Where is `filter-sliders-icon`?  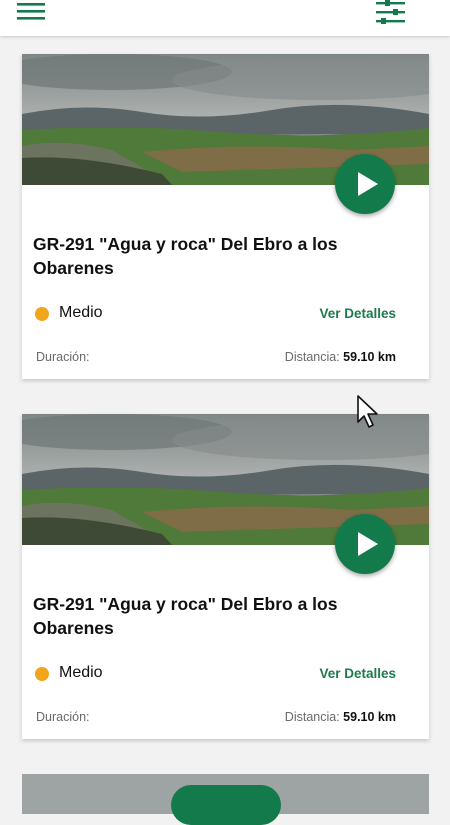
filter-sliders-icon is located at coordinates (390, 12).